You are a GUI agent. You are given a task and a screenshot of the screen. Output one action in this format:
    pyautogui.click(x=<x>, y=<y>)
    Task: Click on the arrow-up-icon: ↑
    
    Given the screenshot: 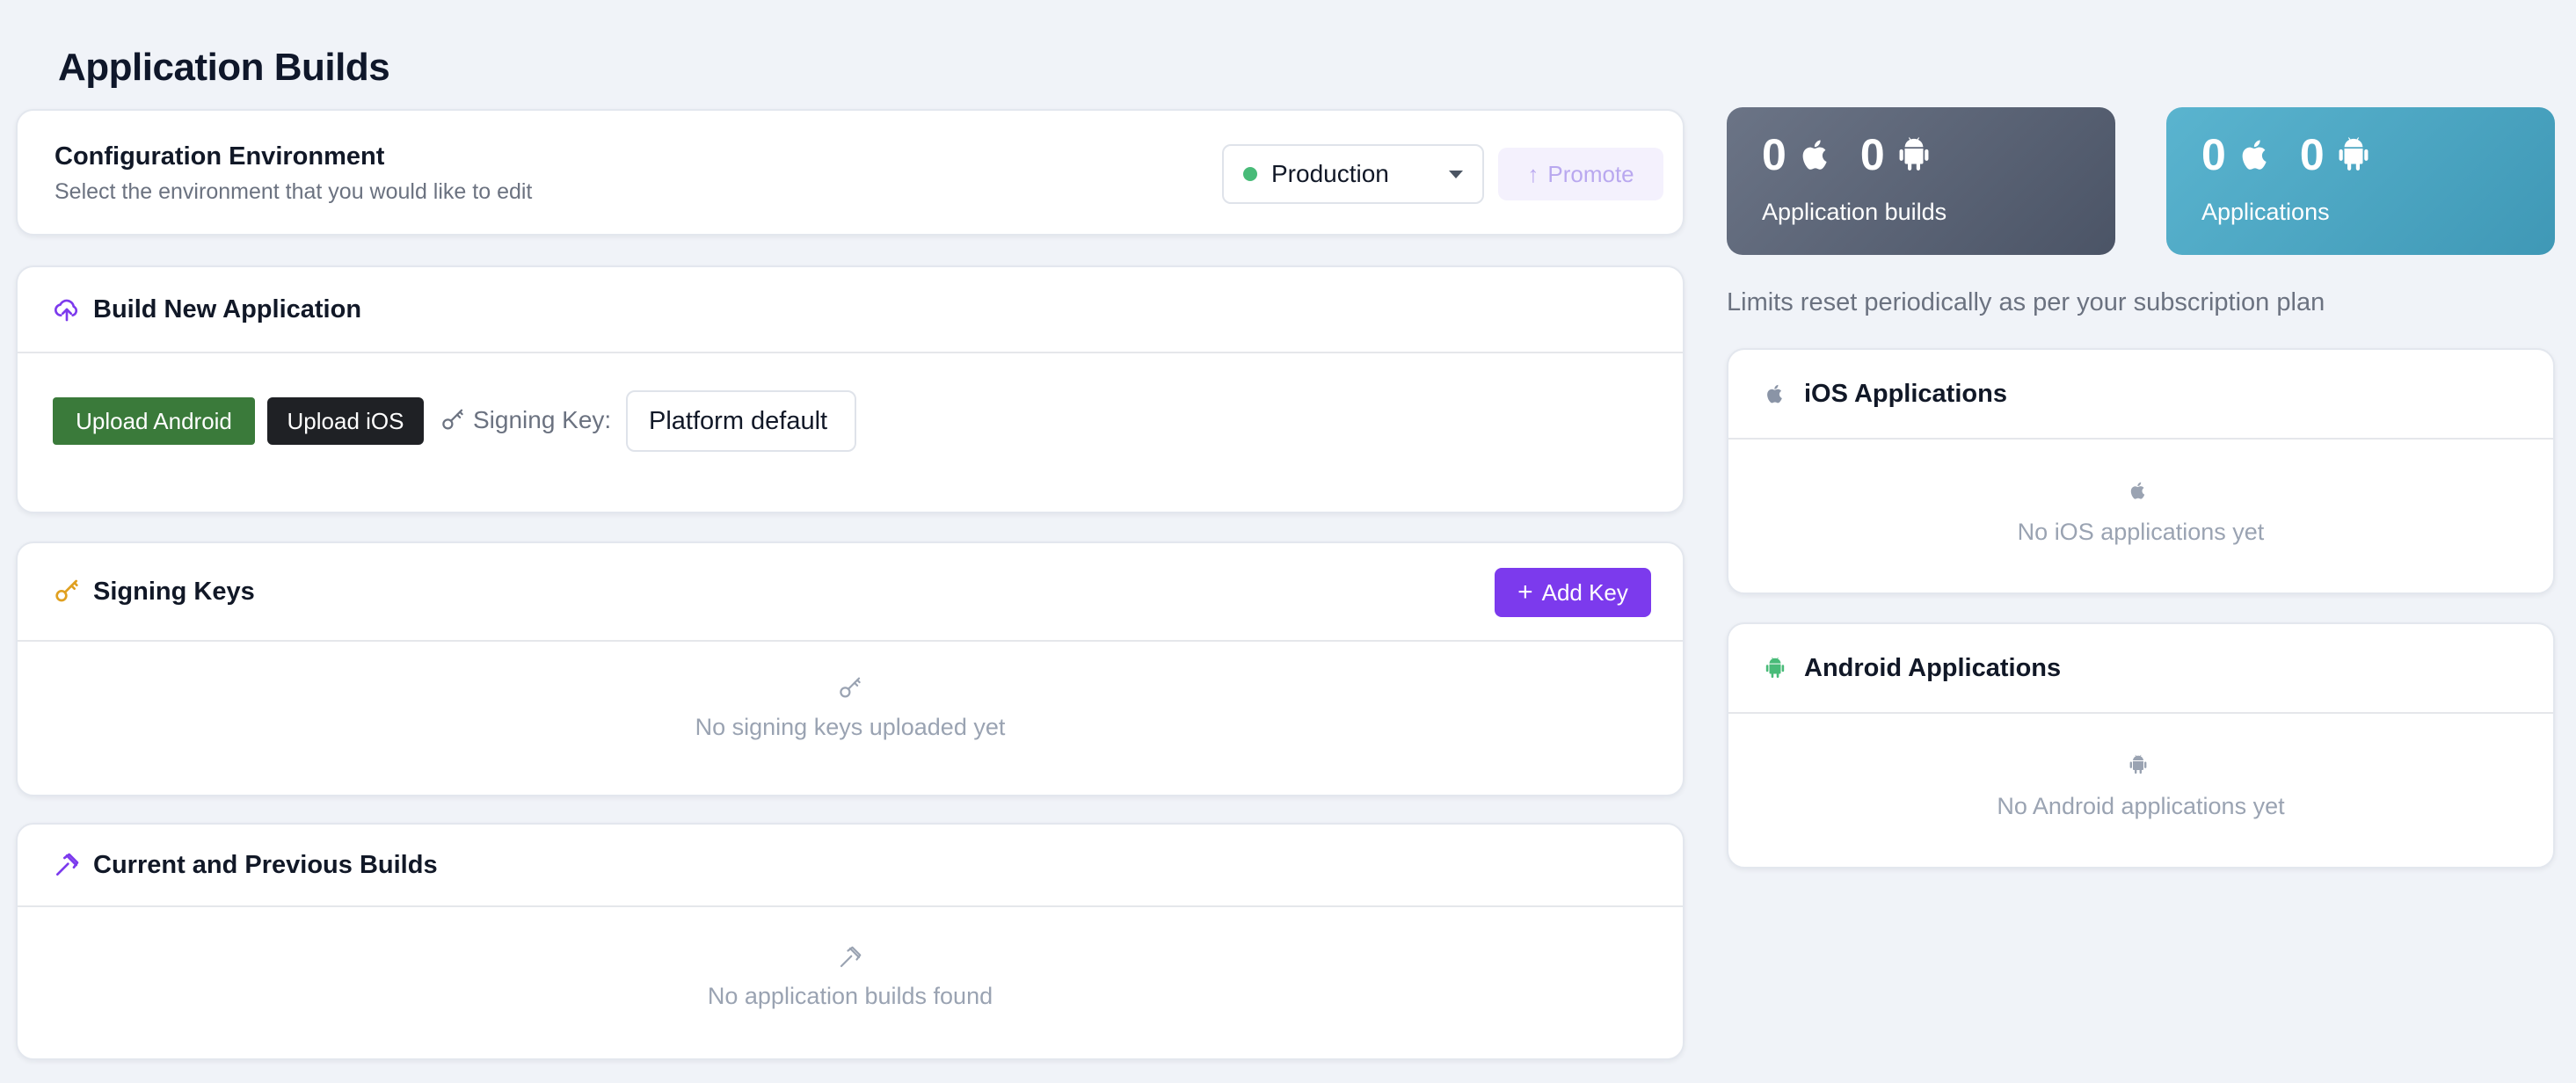 What is the action you would take?
    pyautogui.click(x=1533, y=173)
    